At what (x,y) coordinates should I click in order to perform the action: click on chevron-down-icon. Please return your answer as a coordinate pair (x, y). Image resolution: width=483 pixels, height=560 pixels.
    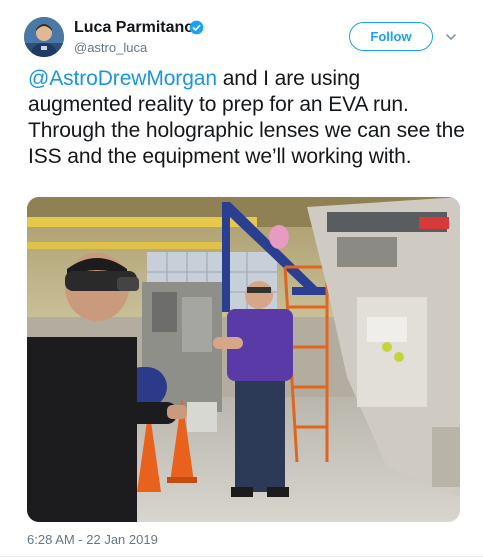
    Looking at the image, I should click on (451, 37).